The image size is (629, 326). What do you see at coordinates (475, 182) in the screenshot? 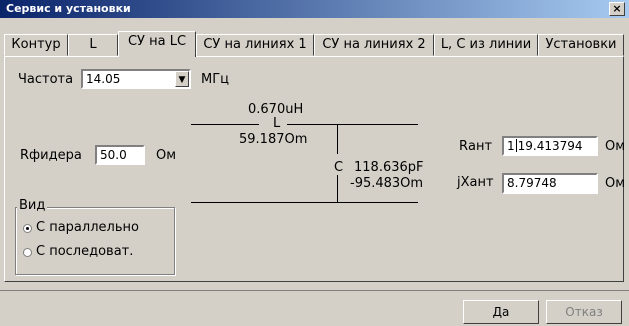
I see `antenna-reactance-label: jXант` at bounding box center [475, 182].